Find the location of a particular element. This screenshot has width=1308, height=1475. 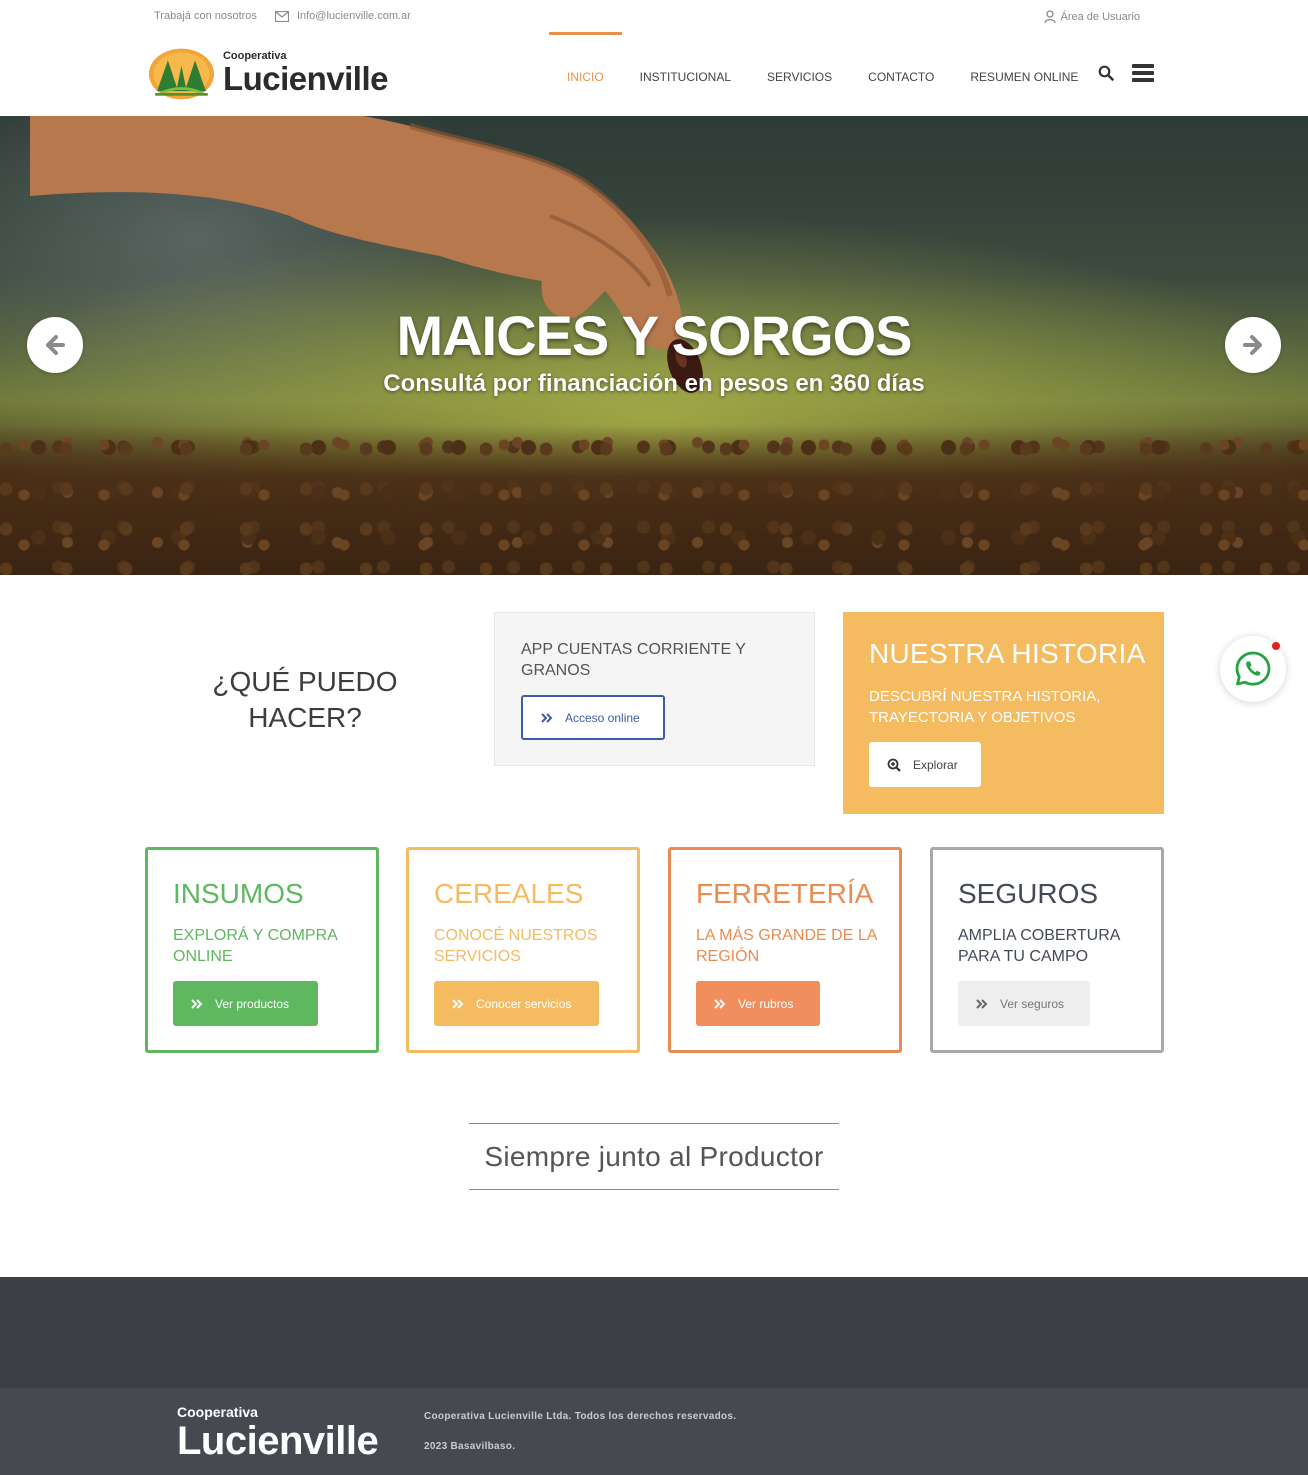

what-can-i-do-heading: ¿QUÉ PUEDO HACER? is located at coordinates (305, 699).